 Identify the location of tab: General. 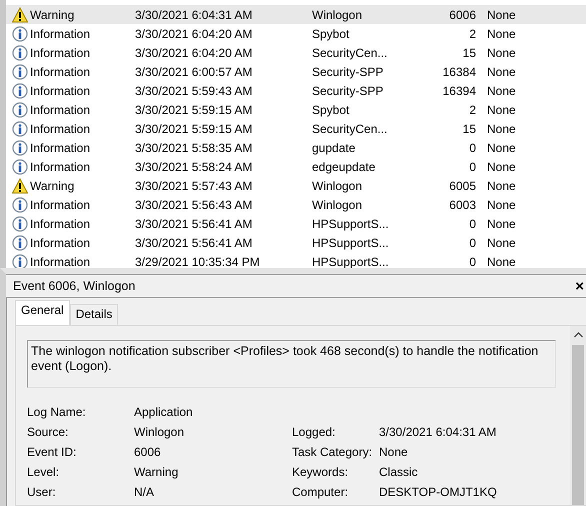
(42, 312).